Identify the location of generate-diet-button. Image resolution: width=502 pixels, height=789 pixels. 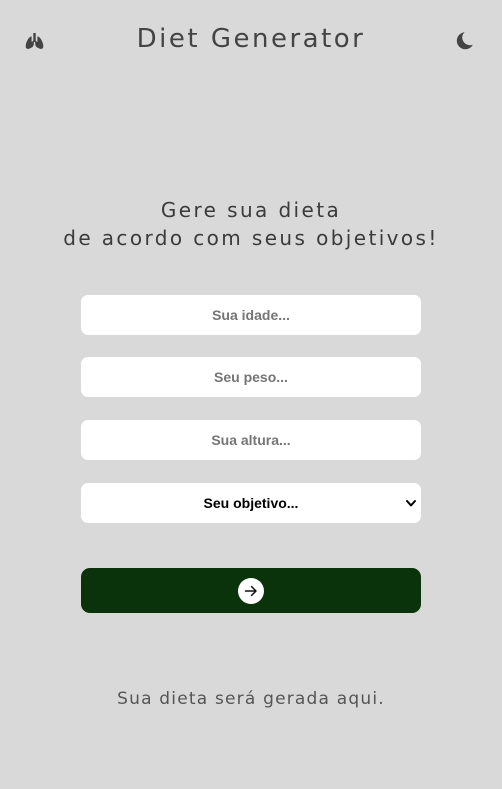
(251, 590).